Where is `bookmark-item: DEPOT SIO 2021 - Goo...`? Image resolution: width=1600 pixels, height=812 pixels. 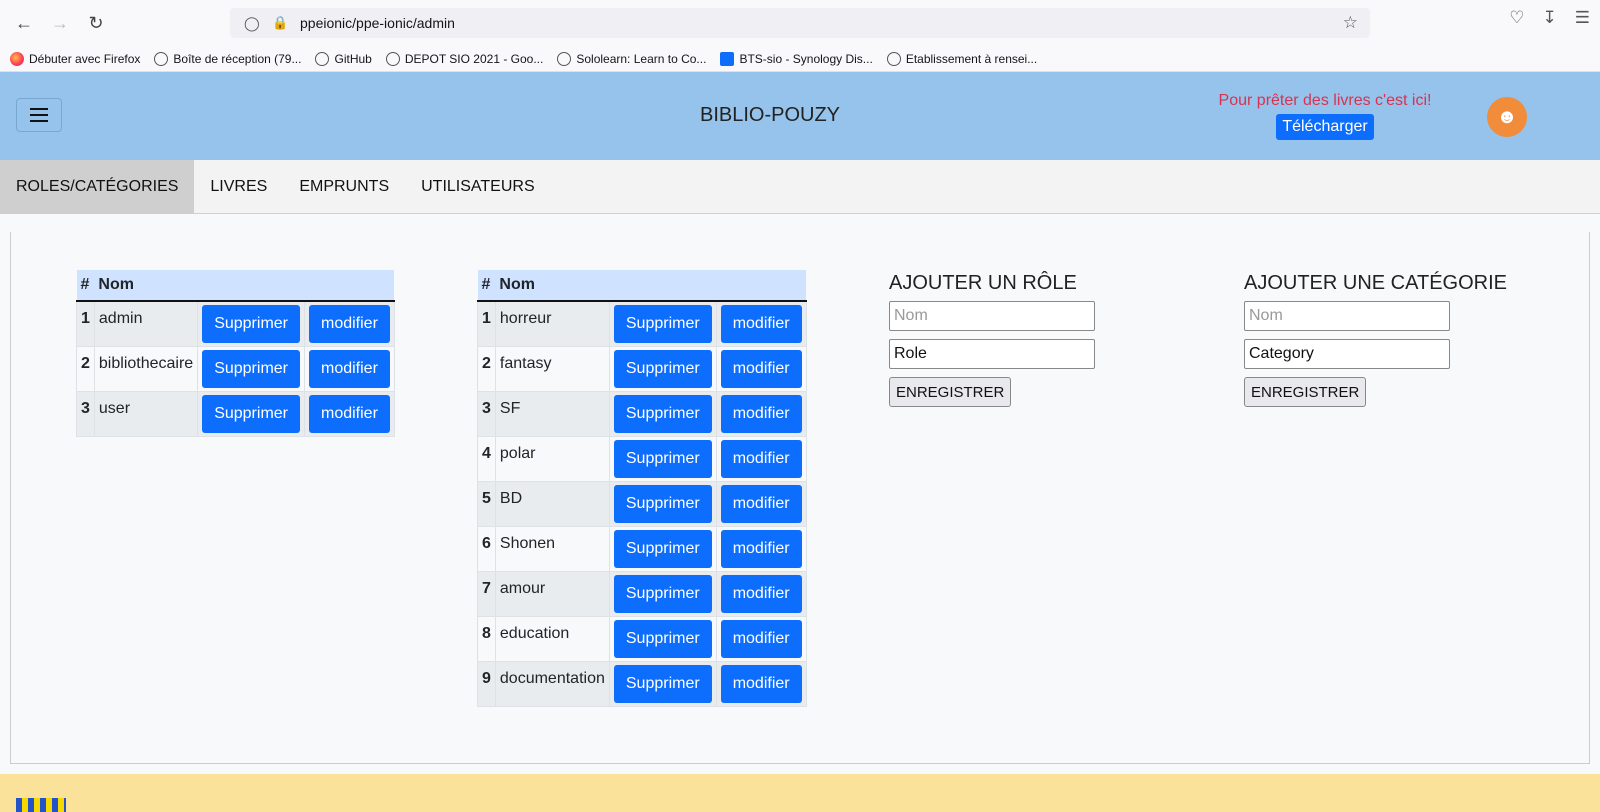
bookmark-item: DEPOT SIO 2021 - Goo... is located at coordinates (464, 58).